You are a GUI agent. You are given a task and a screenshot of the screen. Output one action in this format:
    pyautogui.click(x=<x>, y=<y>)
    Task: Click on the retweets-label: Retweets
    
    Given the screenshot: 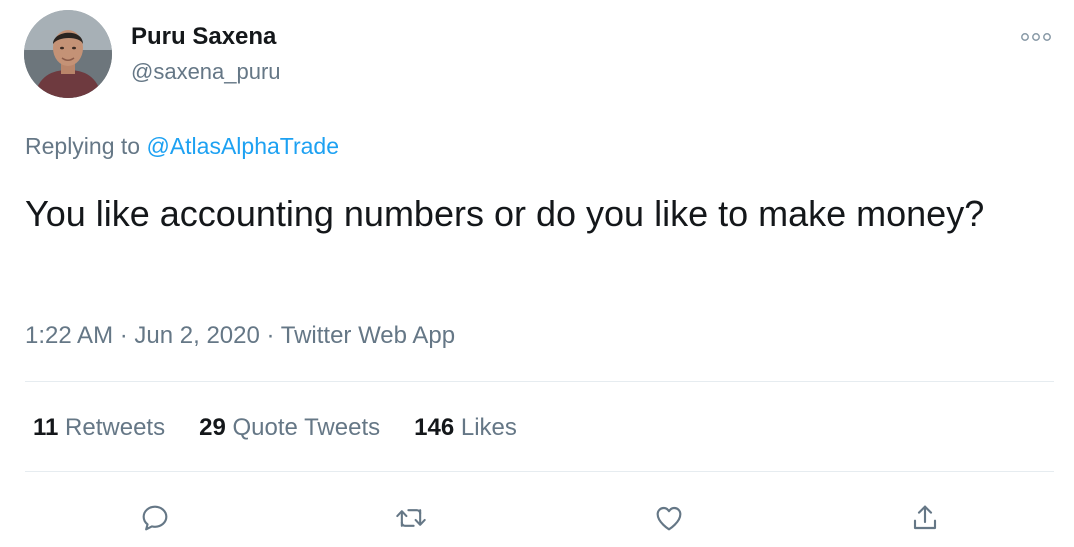 What is the action you would take?
    pyautogui.click(x=115, y=427)
    